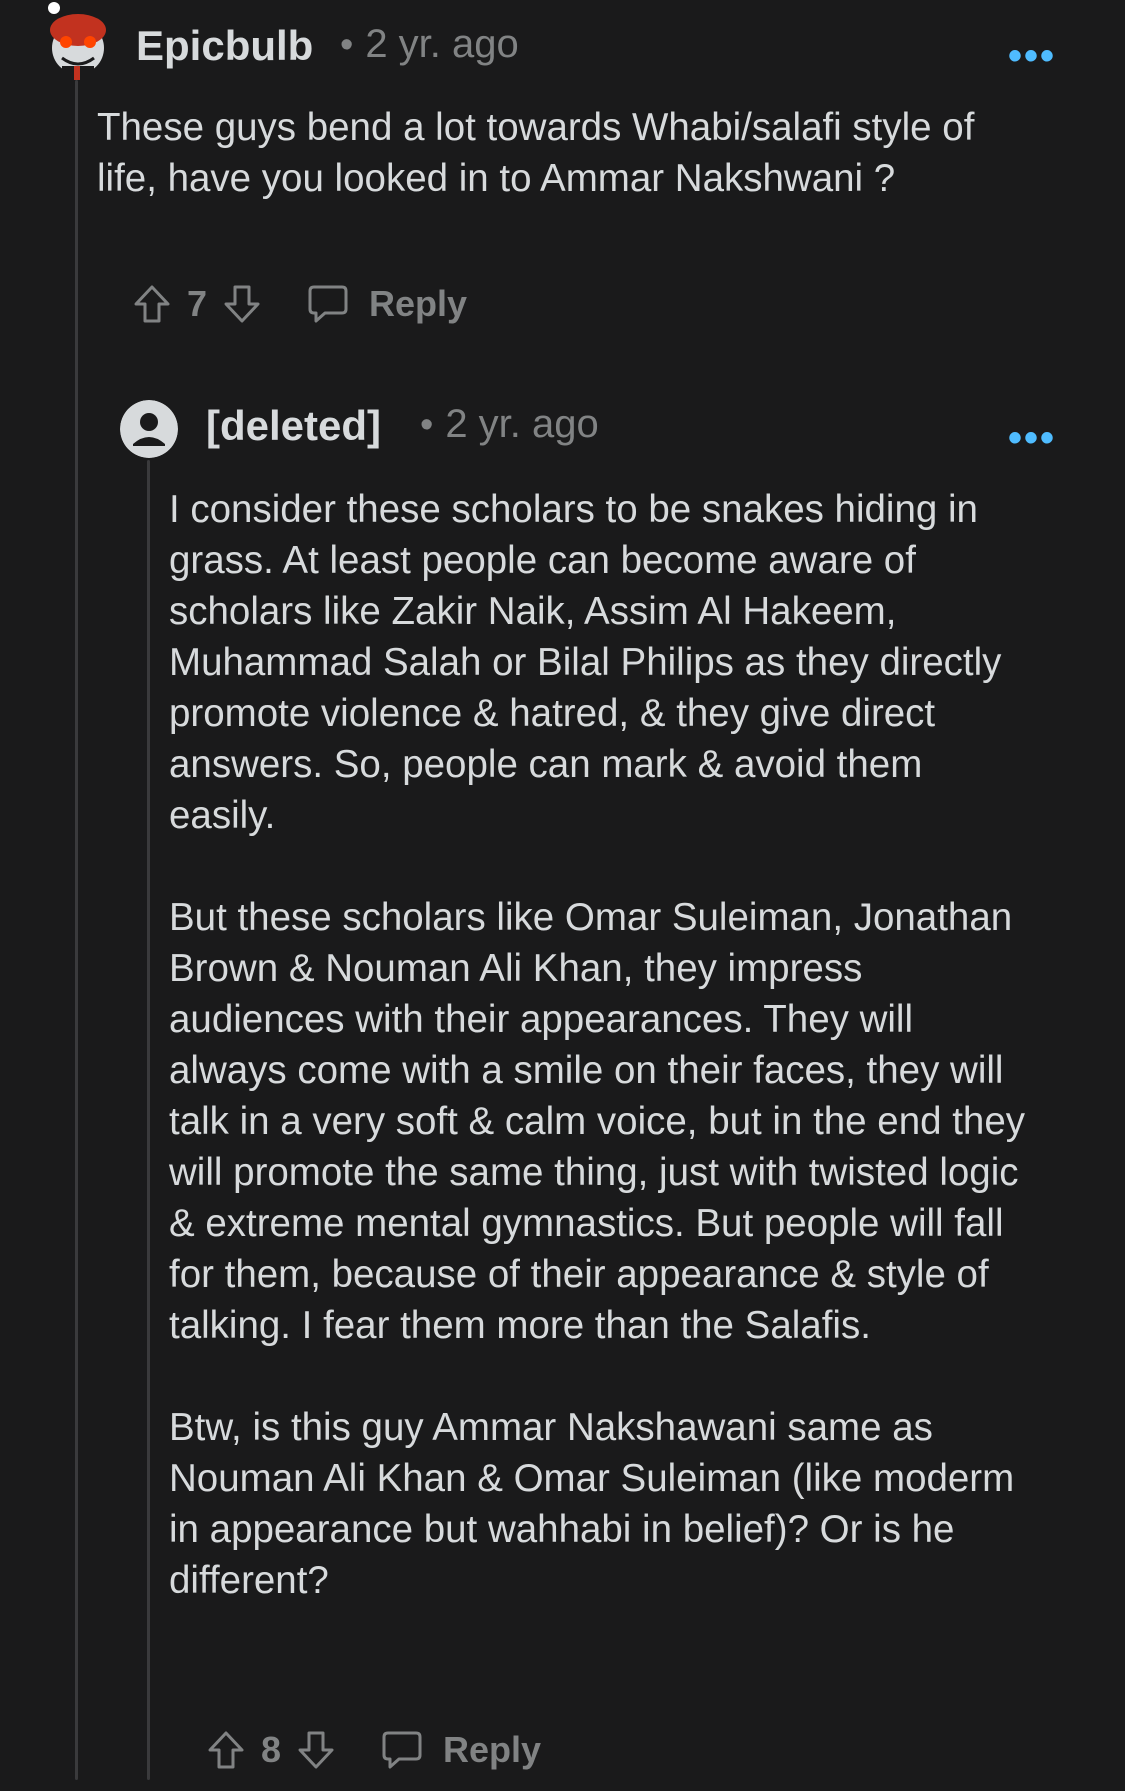 The height and width of the screenshot is (1791, 1125). What do you see at coordinates (224, 46) in the screenshot?
I see `comment-author: Epicbulb` at bounding box center [224, 46].